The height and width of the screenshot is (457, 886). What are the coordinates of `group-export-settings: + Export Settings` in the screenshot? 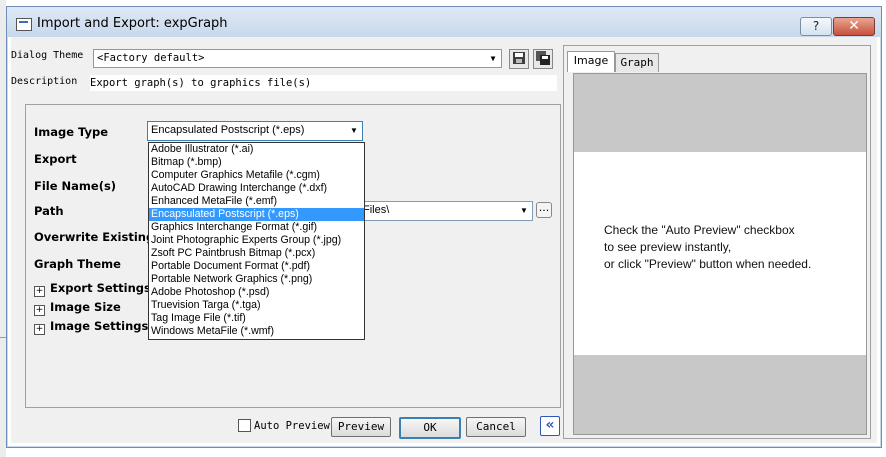 It's located at (92, 289).